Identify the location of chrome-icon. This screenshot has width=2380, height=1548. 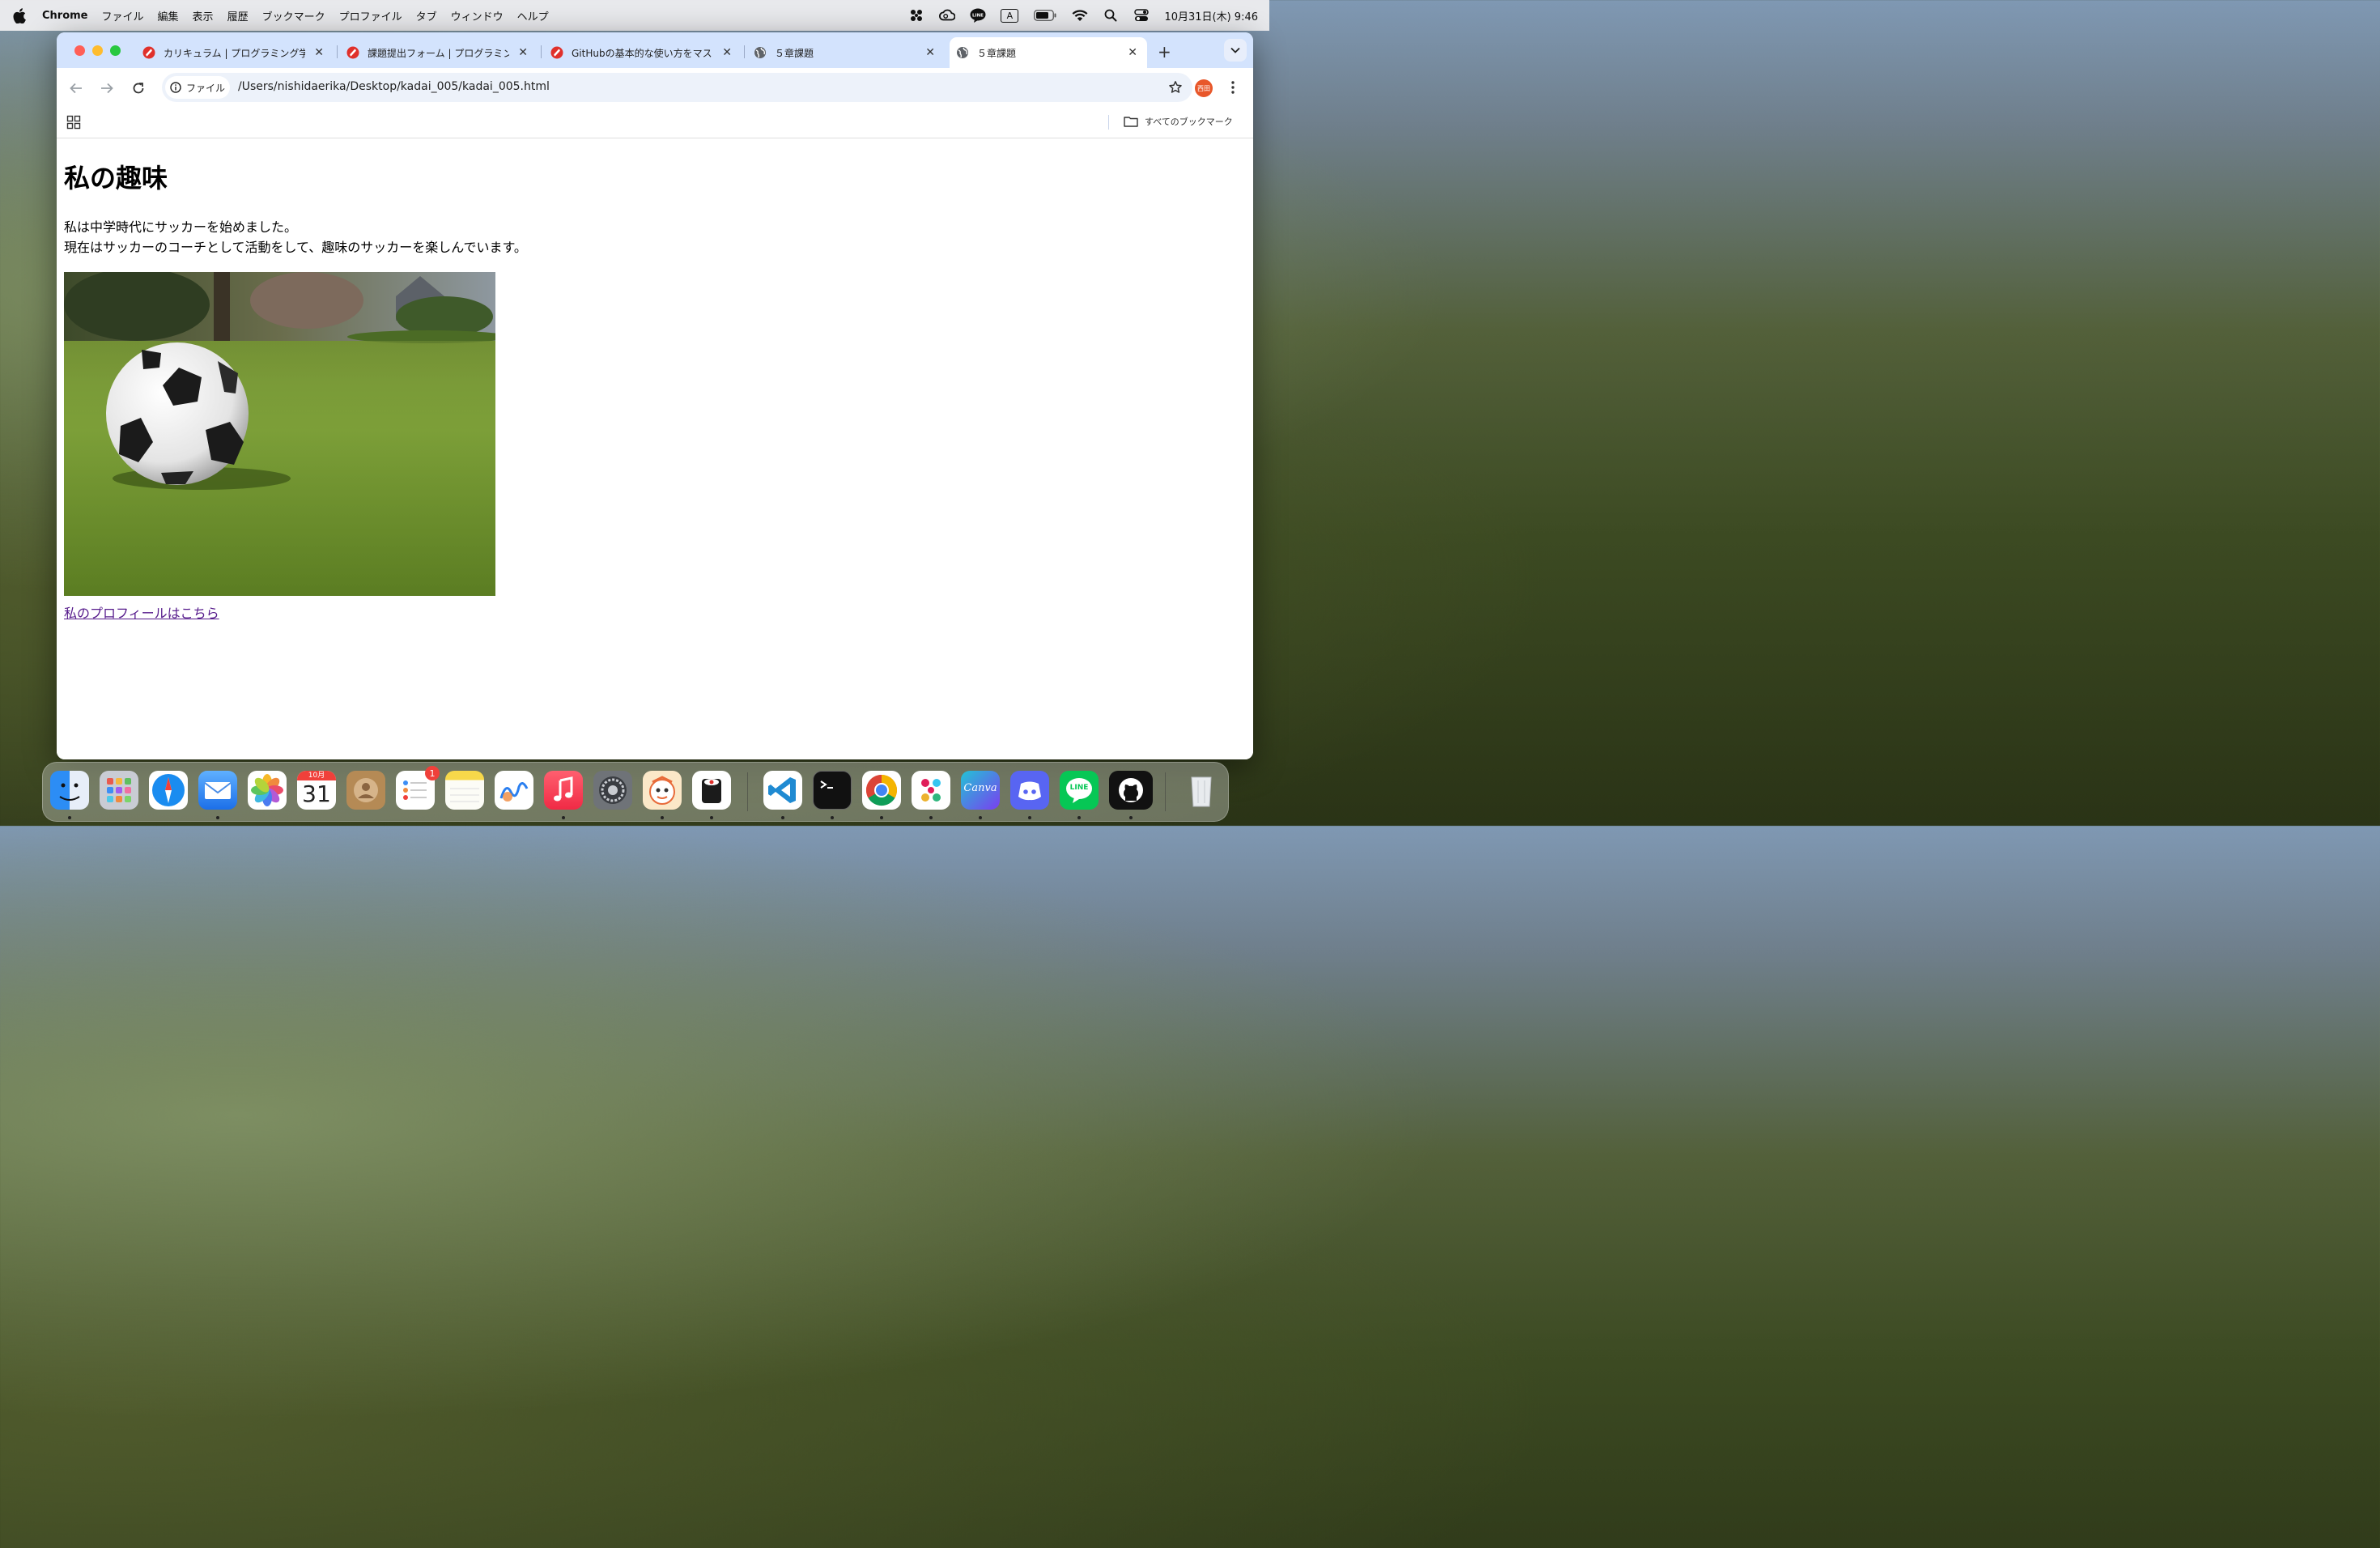
(882, 790).